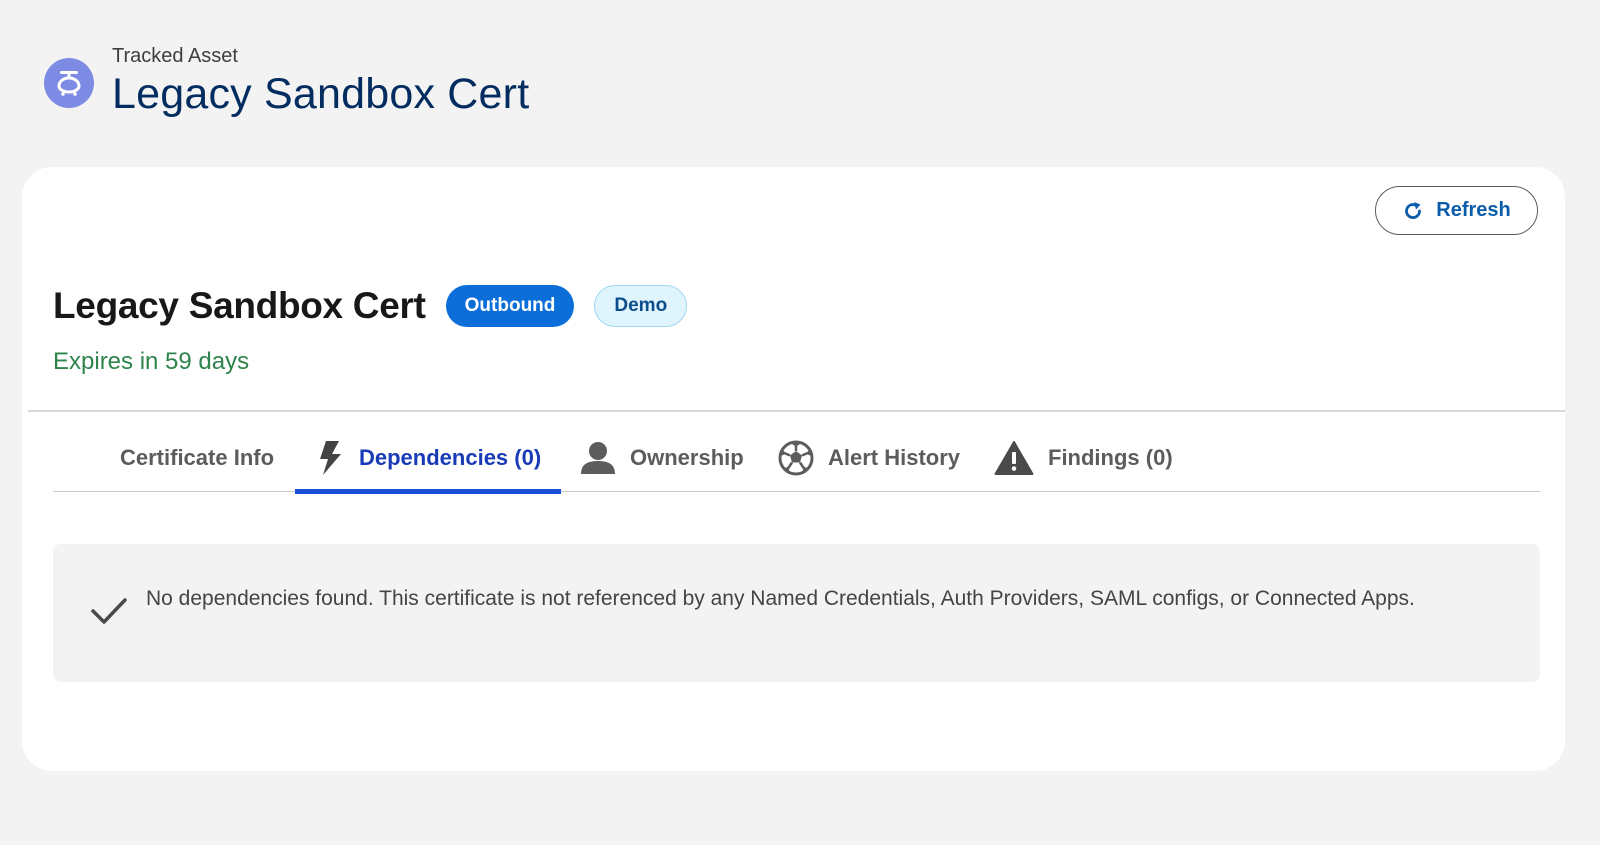 The width and height of the screenshot is (1600, 845). Describe the element at coordinates (894, 457) in the screenshot. I see `tab-label: Alert History` at that location.